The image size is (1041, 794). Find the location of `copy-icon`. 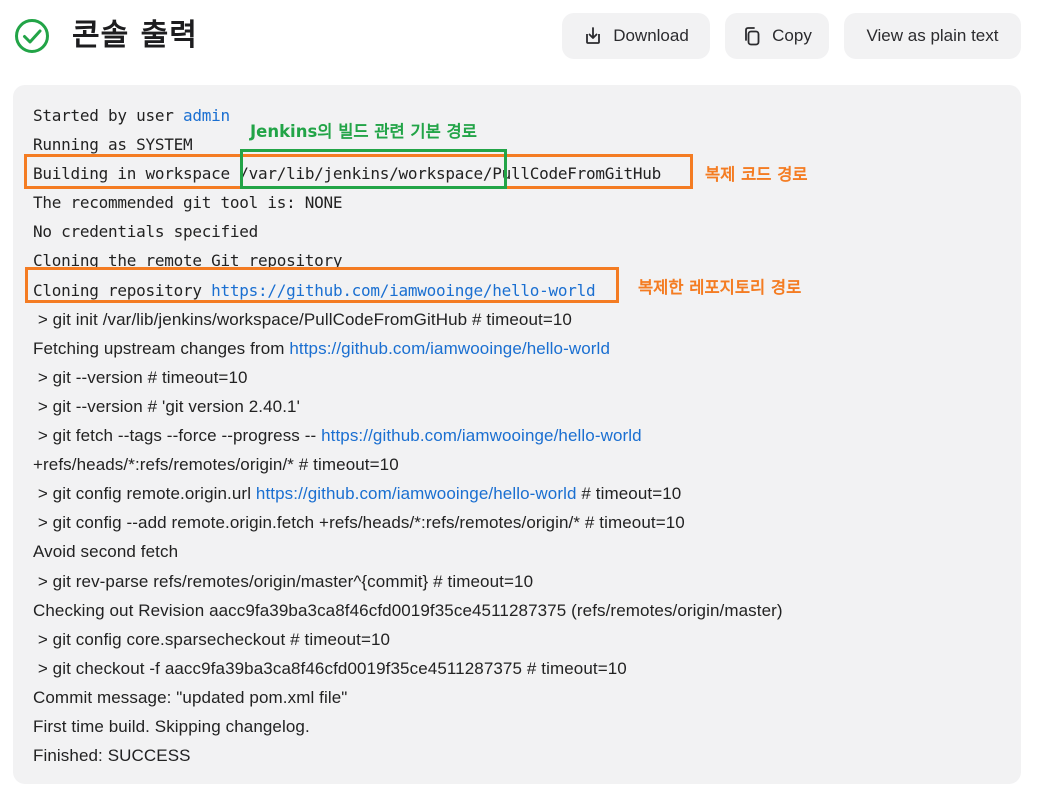

copy-icon is located at coordinates (752, 36).